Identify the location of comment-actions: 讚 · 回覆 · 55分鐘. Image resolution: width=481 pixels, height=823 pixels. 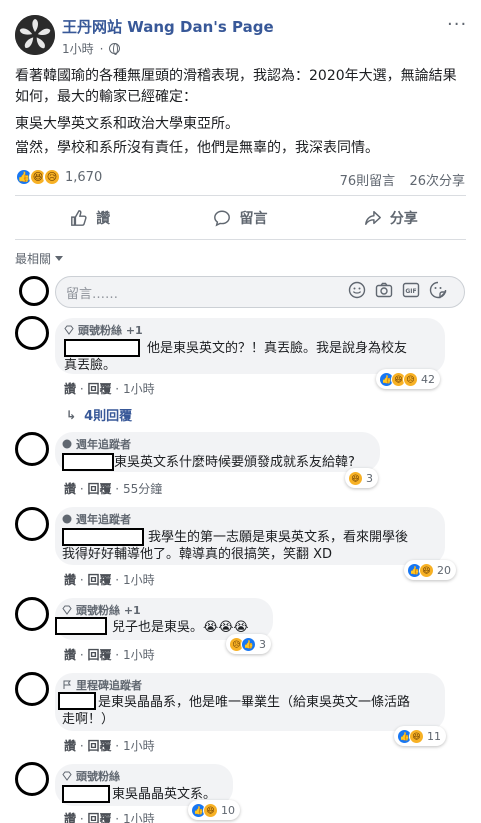
(113, 489).